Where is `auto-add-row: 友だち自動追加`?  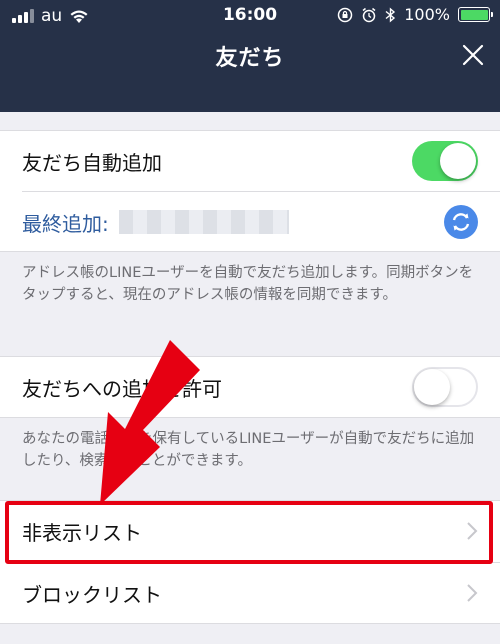 auto-add-row: 友だち自動追加 is located at coordinates (250, 161).